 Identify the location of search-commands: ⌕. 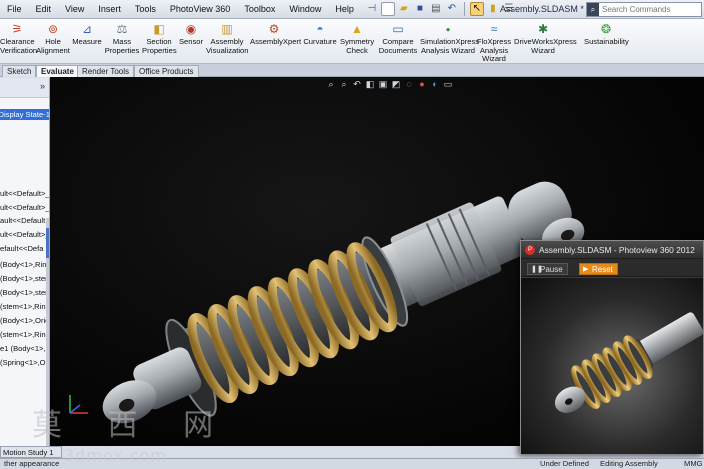
(644, 9).